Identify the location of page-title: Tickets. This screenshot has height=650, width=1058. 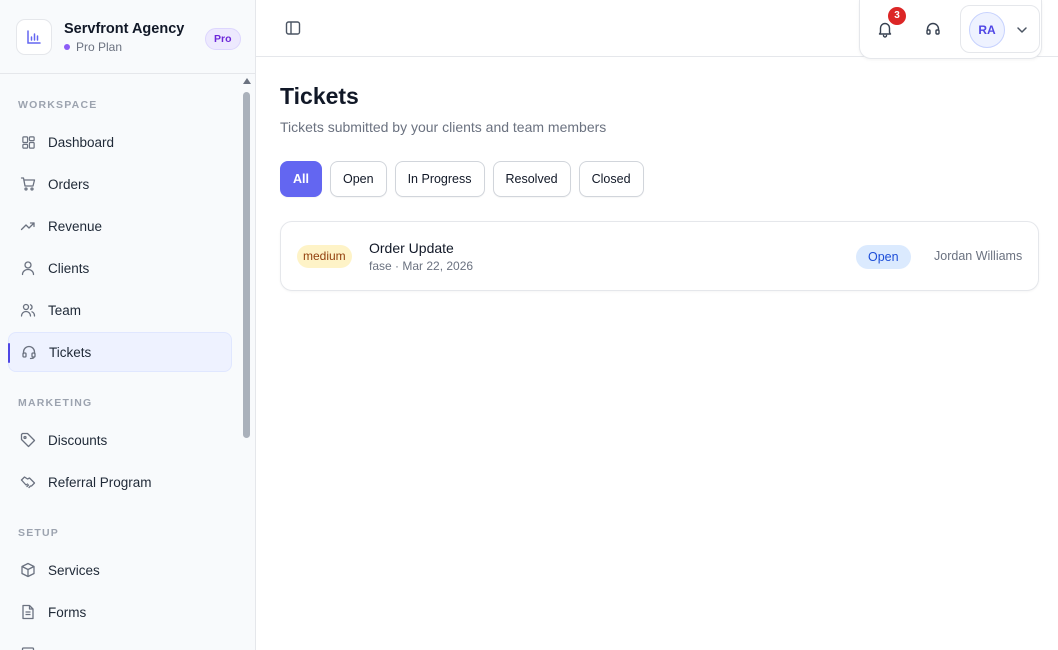
(319, 96).